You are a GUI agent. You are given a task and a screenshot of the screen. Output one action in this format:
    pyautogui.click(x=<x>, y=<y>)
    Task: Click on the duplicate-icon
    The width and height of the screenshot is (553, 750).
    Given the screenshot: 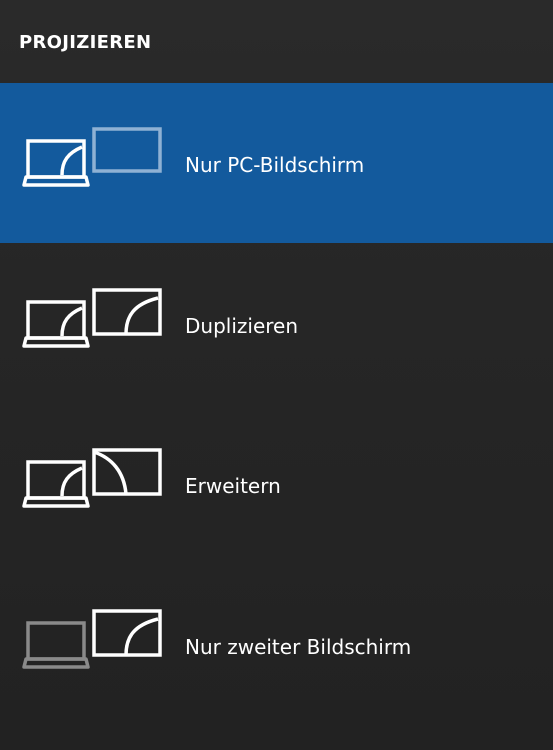 What is the action you would take?
    pyautogui.click(x=92, y=318)
    